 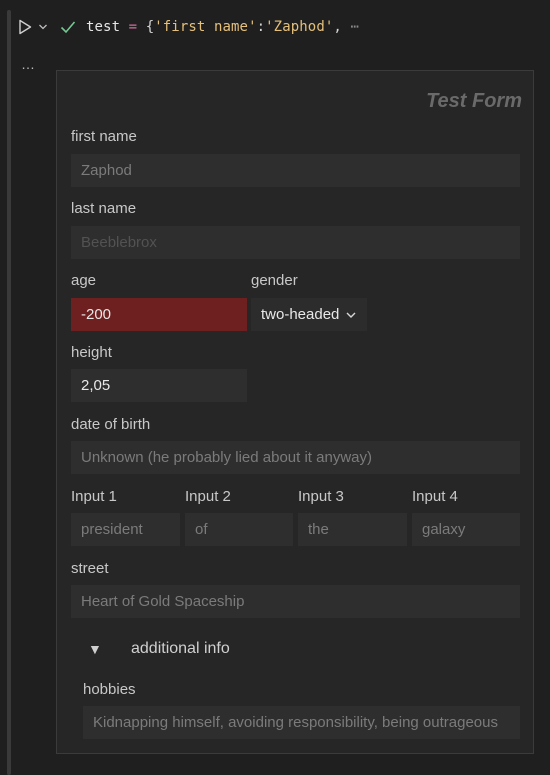 I want to click on check-icon, so click(x=68, y=27).